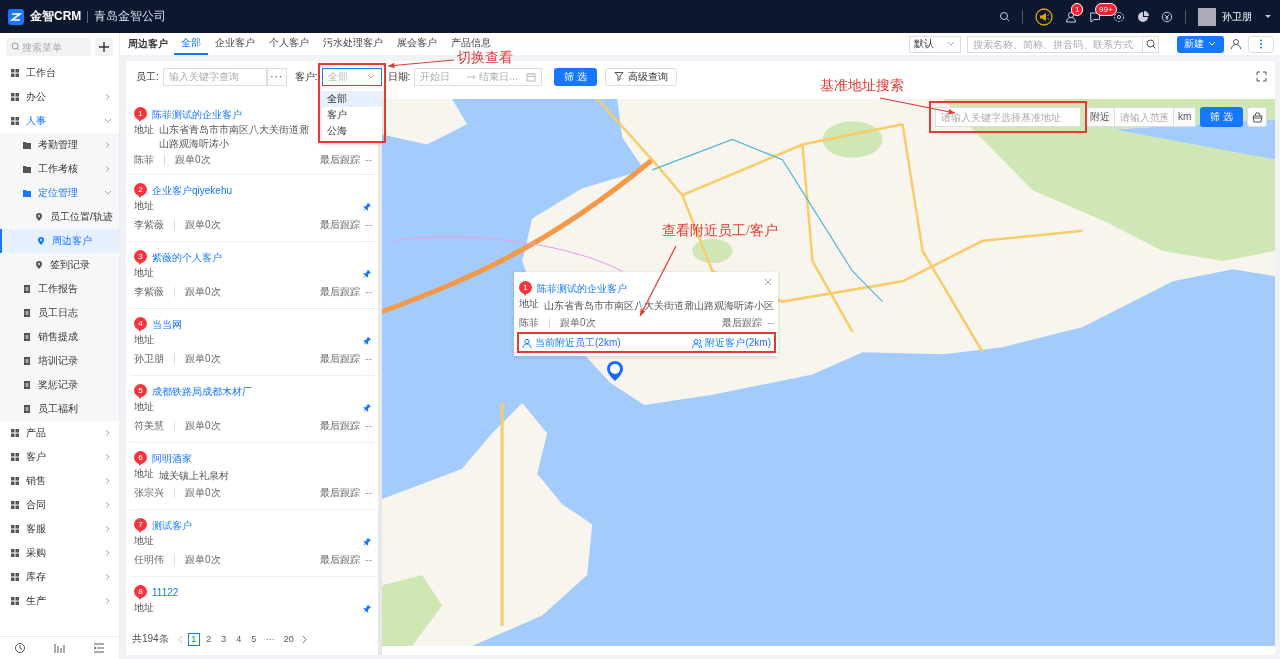 The image size is (1280, 659). I want to click on annotation-text: 切换查看, so click(485, 58).